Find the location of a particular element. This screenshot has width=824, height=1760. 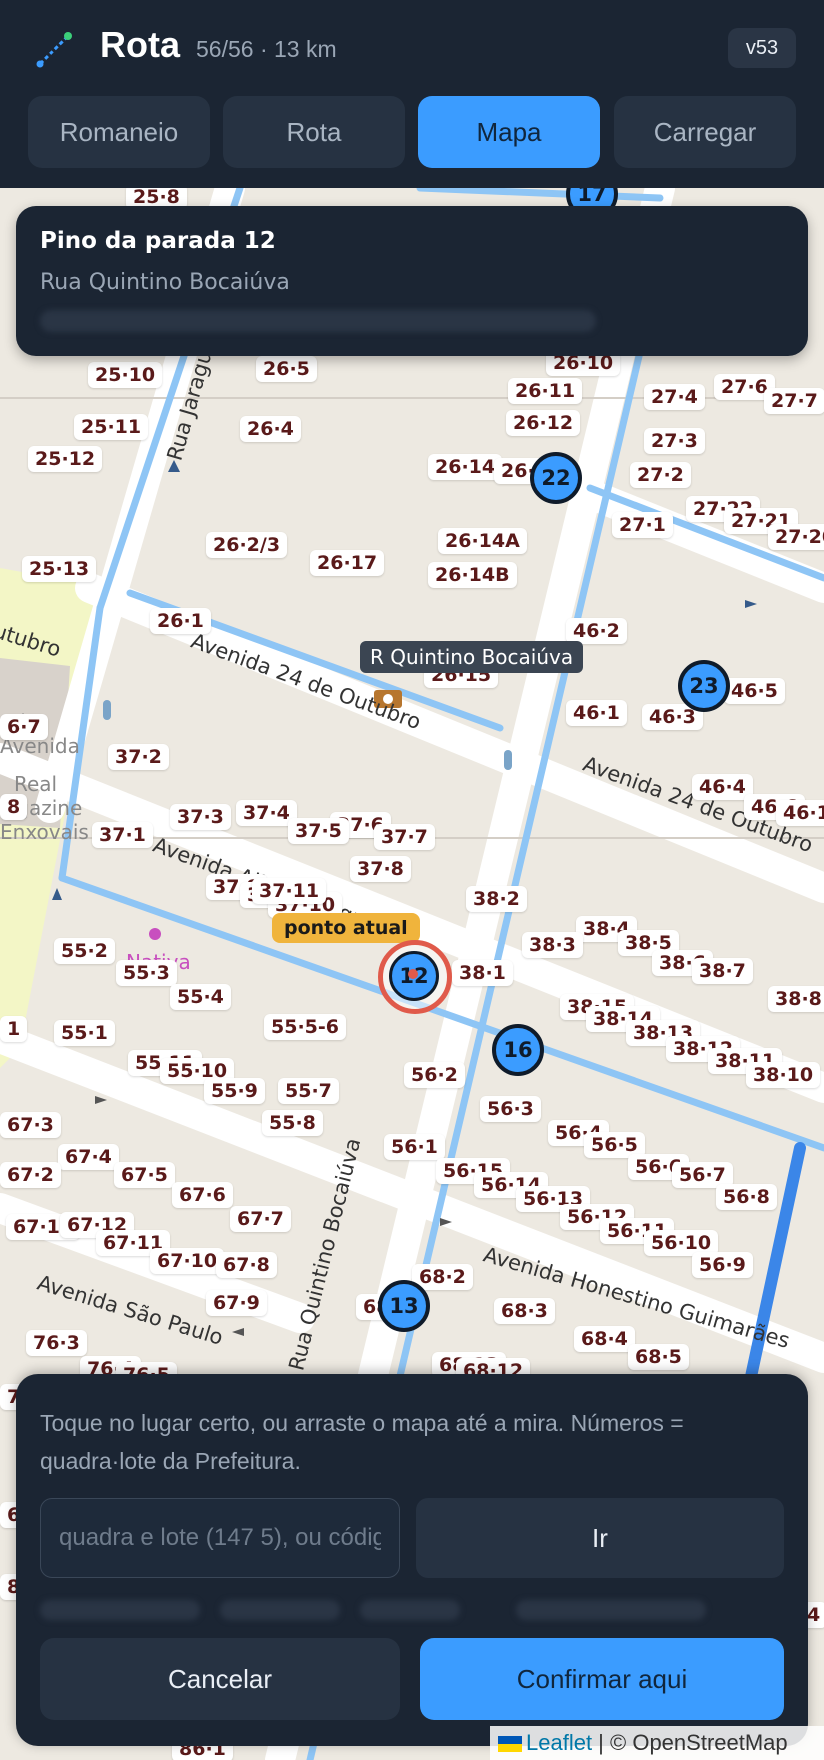

lot-label: 67·7 is located at coordinates (260, 1219).